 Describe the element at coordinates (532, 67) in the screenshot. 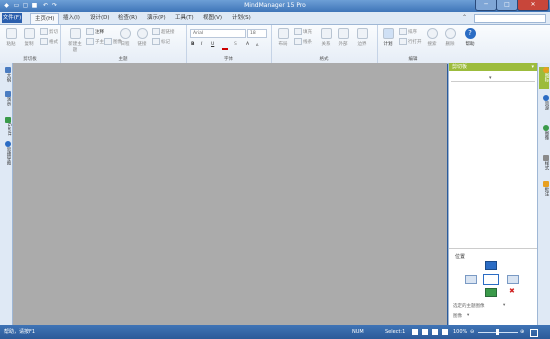

I see `pane-dropdown-icon: ▾` at that location.